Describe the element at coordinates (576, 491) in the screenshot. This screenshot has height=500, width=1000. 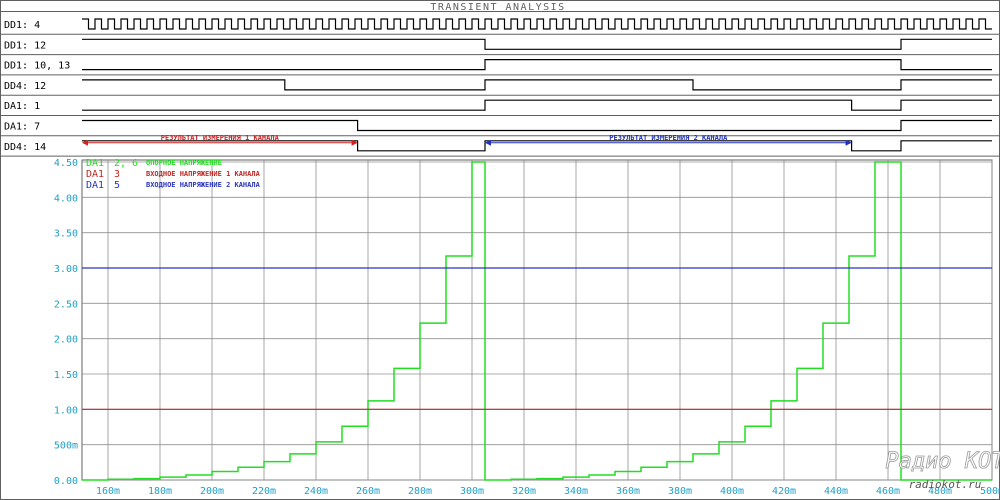
I see `x-tick-label: 340m` at that location.